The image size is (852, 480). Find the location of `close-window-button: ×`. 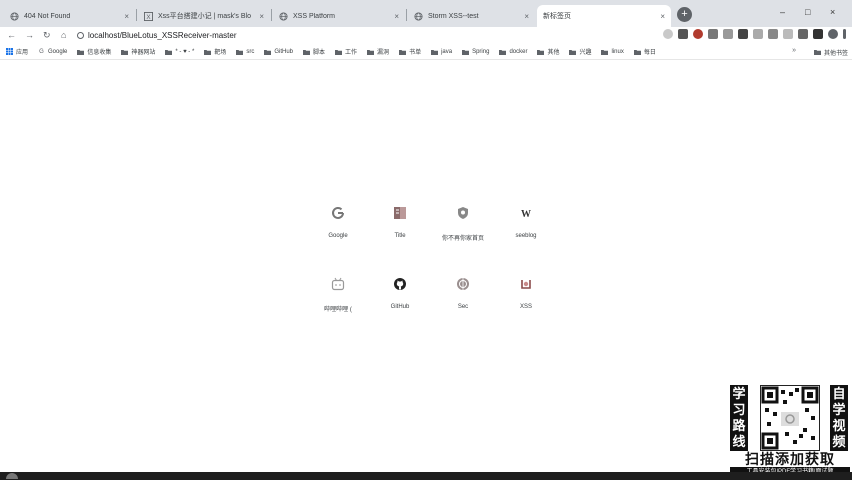

close-window-button: × is located at coordinates (832, 12).